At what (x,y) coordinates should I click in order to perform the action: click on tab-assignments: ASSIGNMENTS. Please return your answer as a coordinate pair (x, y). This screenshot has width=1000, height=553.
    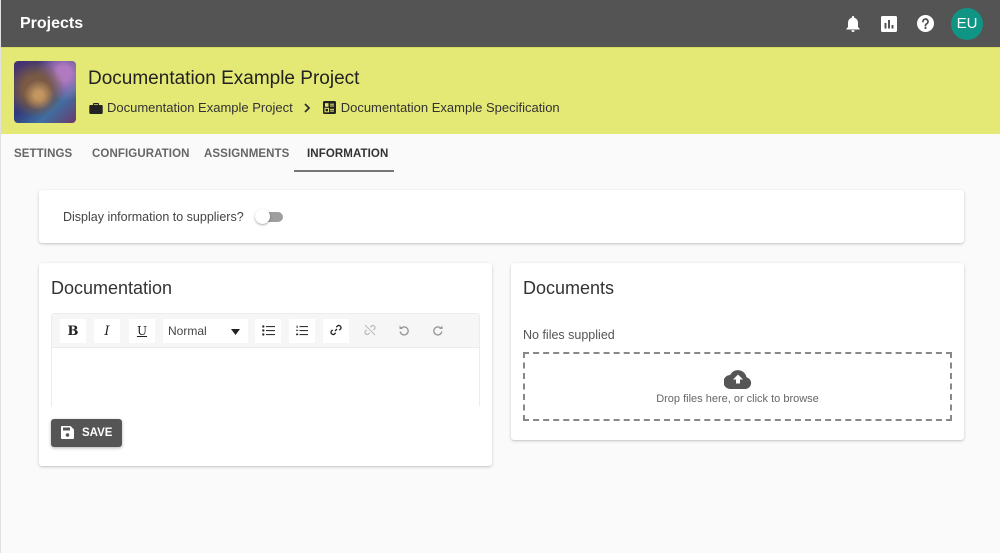
    Looking at the image, I should click on (242, 153).